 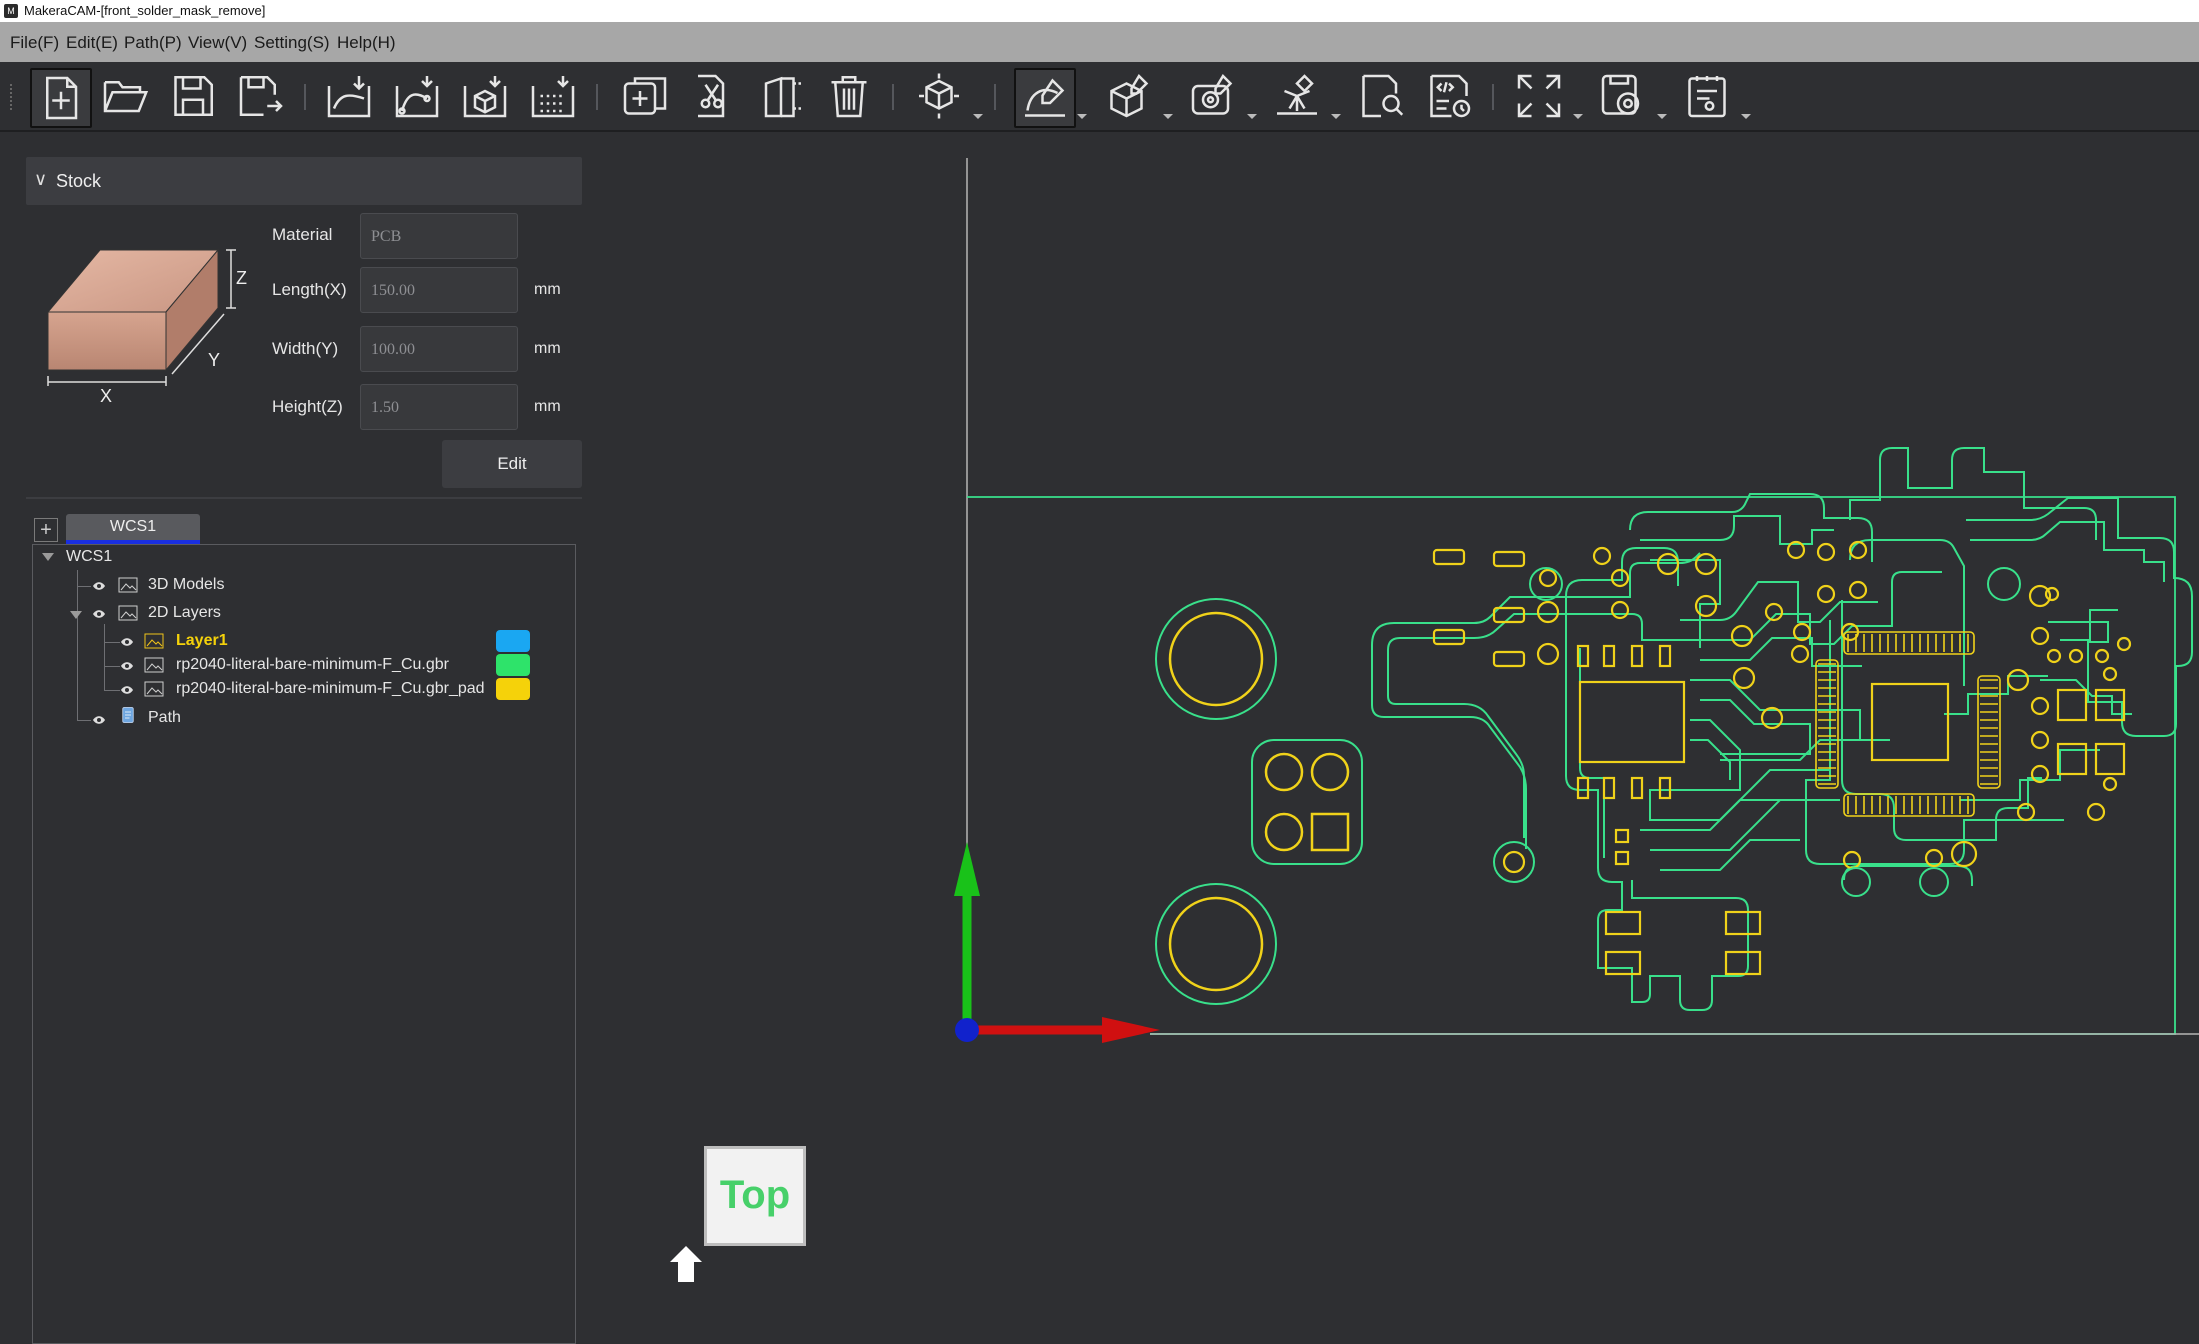 What do you see at coordinates (186, 585) in the screenshot?
I see `tree-item-3d-models: 3D Models` at bounding box center [186, 585].